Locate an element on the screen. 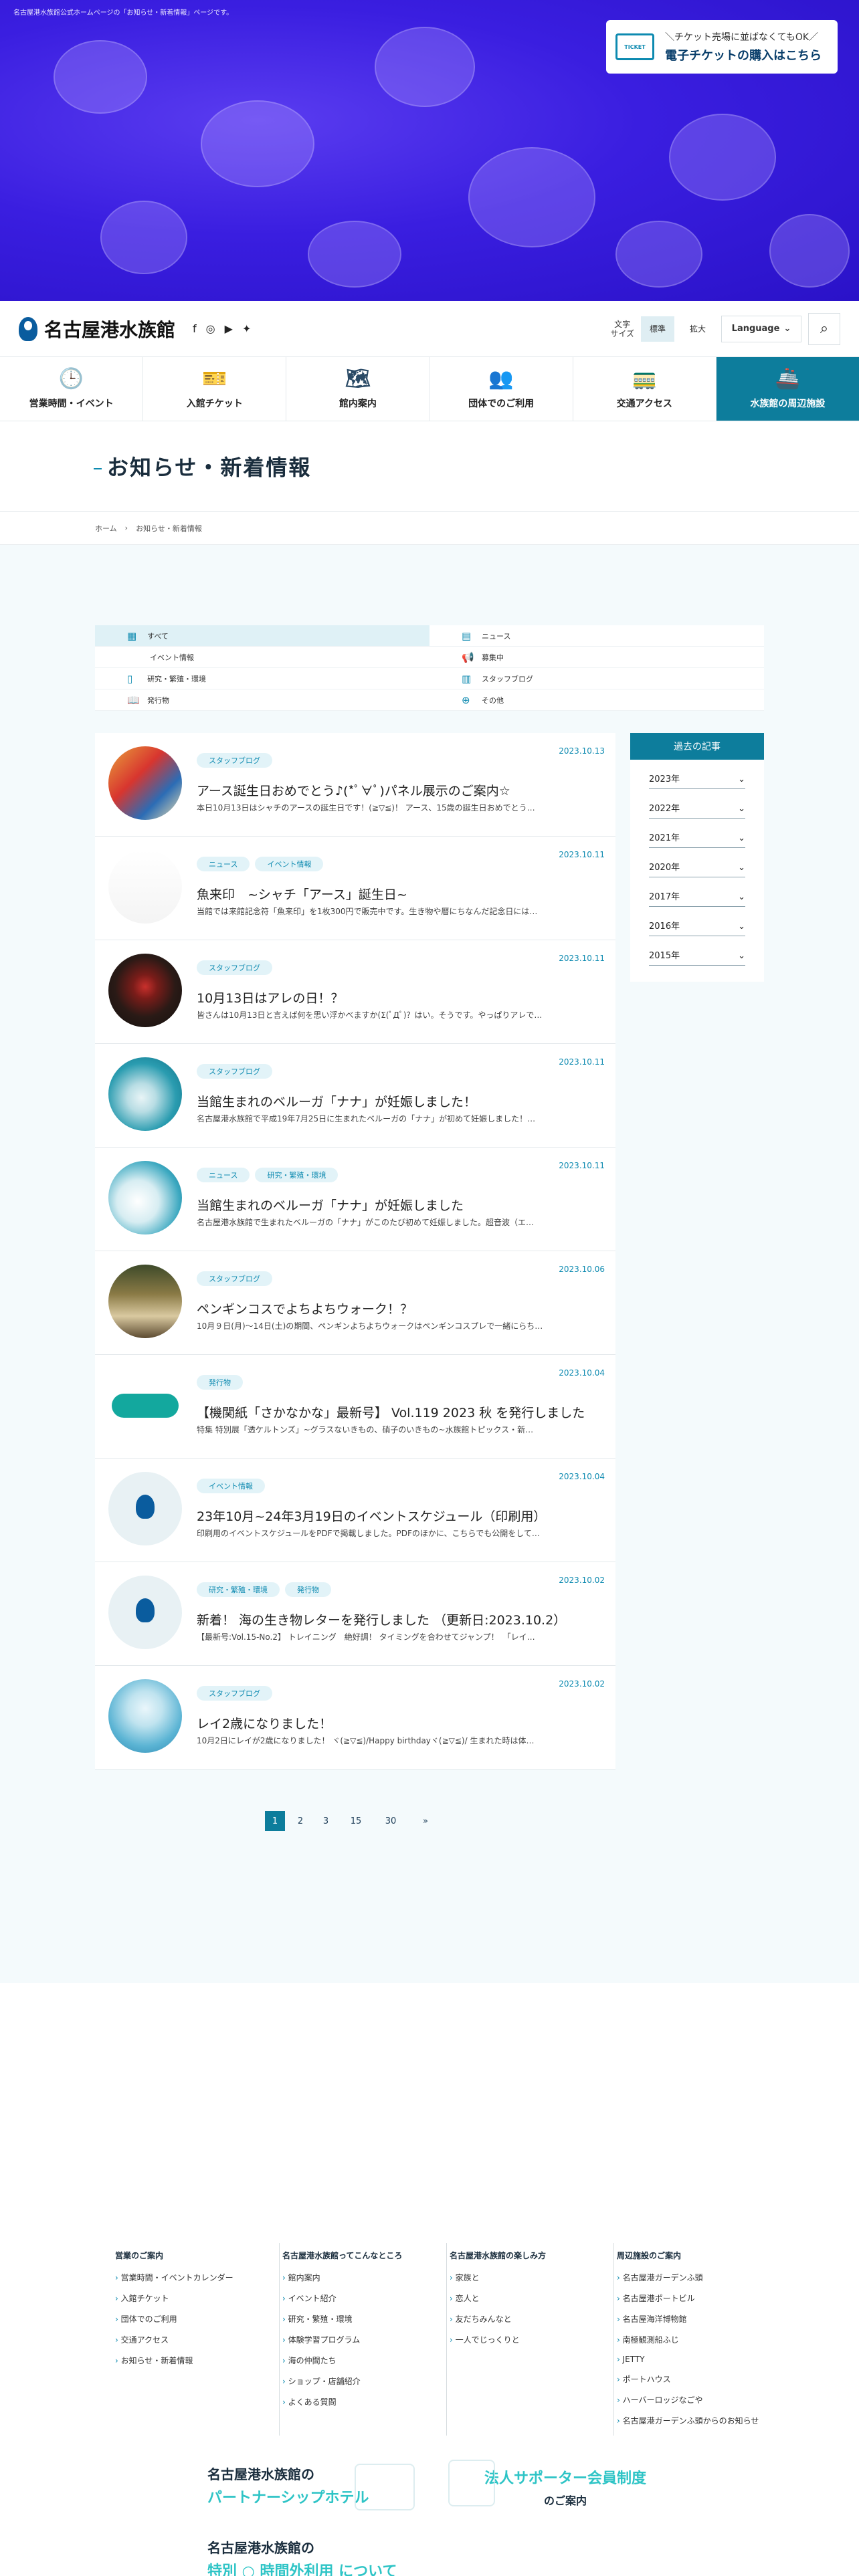 This screenshot has width=859, height=2576. footer-link: 営業時間・イベントカレンダー is located at coordinates (197, 2277).